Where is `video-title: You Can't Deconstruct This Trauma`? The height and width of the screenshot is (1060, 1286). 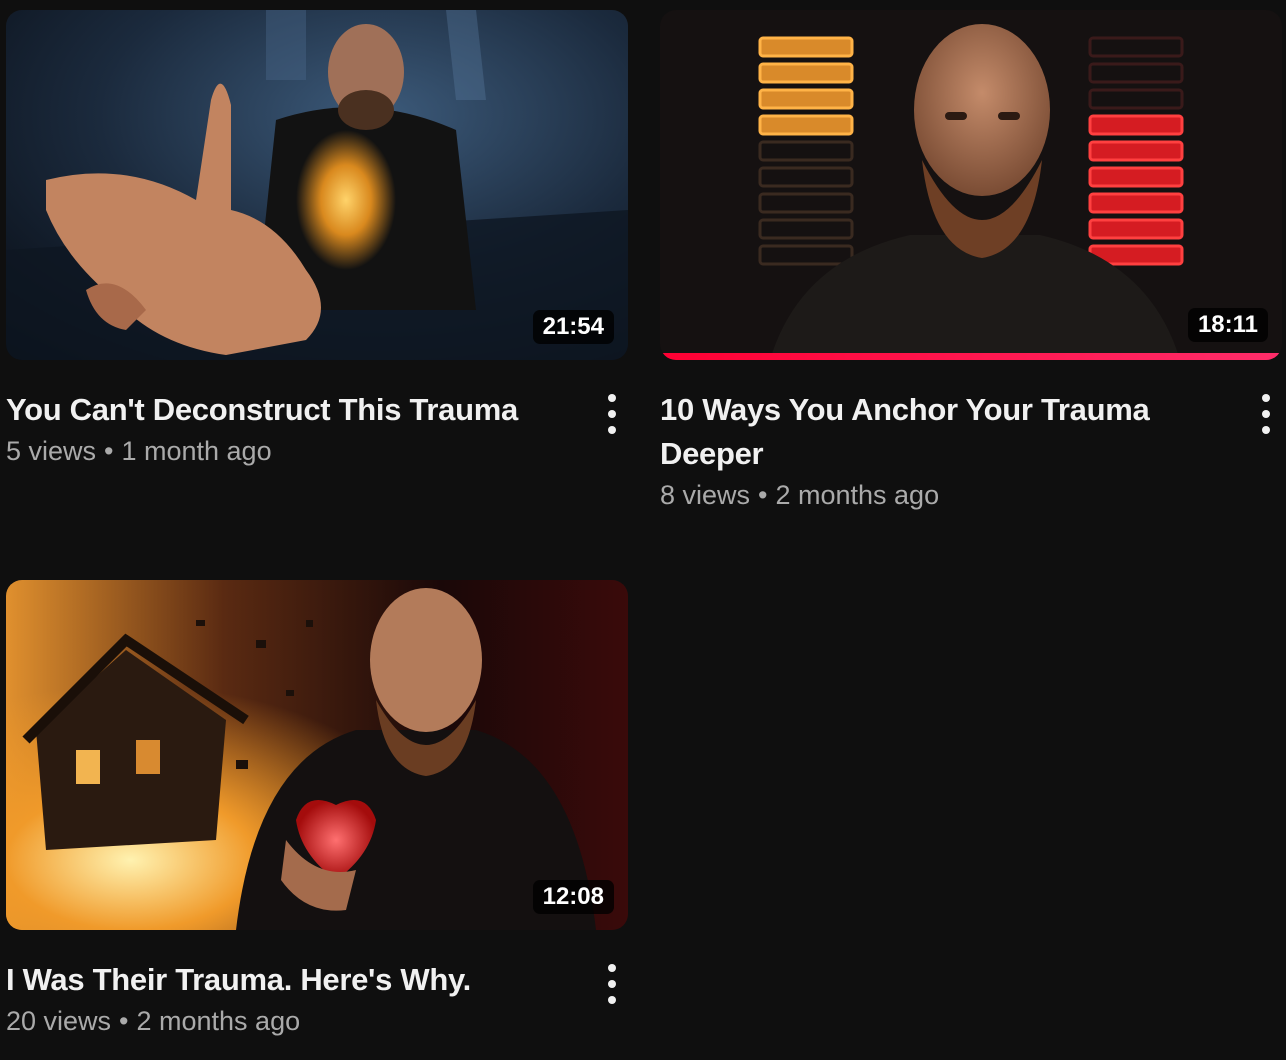 video-title: You Can't Deconstruct This Trauma is located at coordinates (287, 410).